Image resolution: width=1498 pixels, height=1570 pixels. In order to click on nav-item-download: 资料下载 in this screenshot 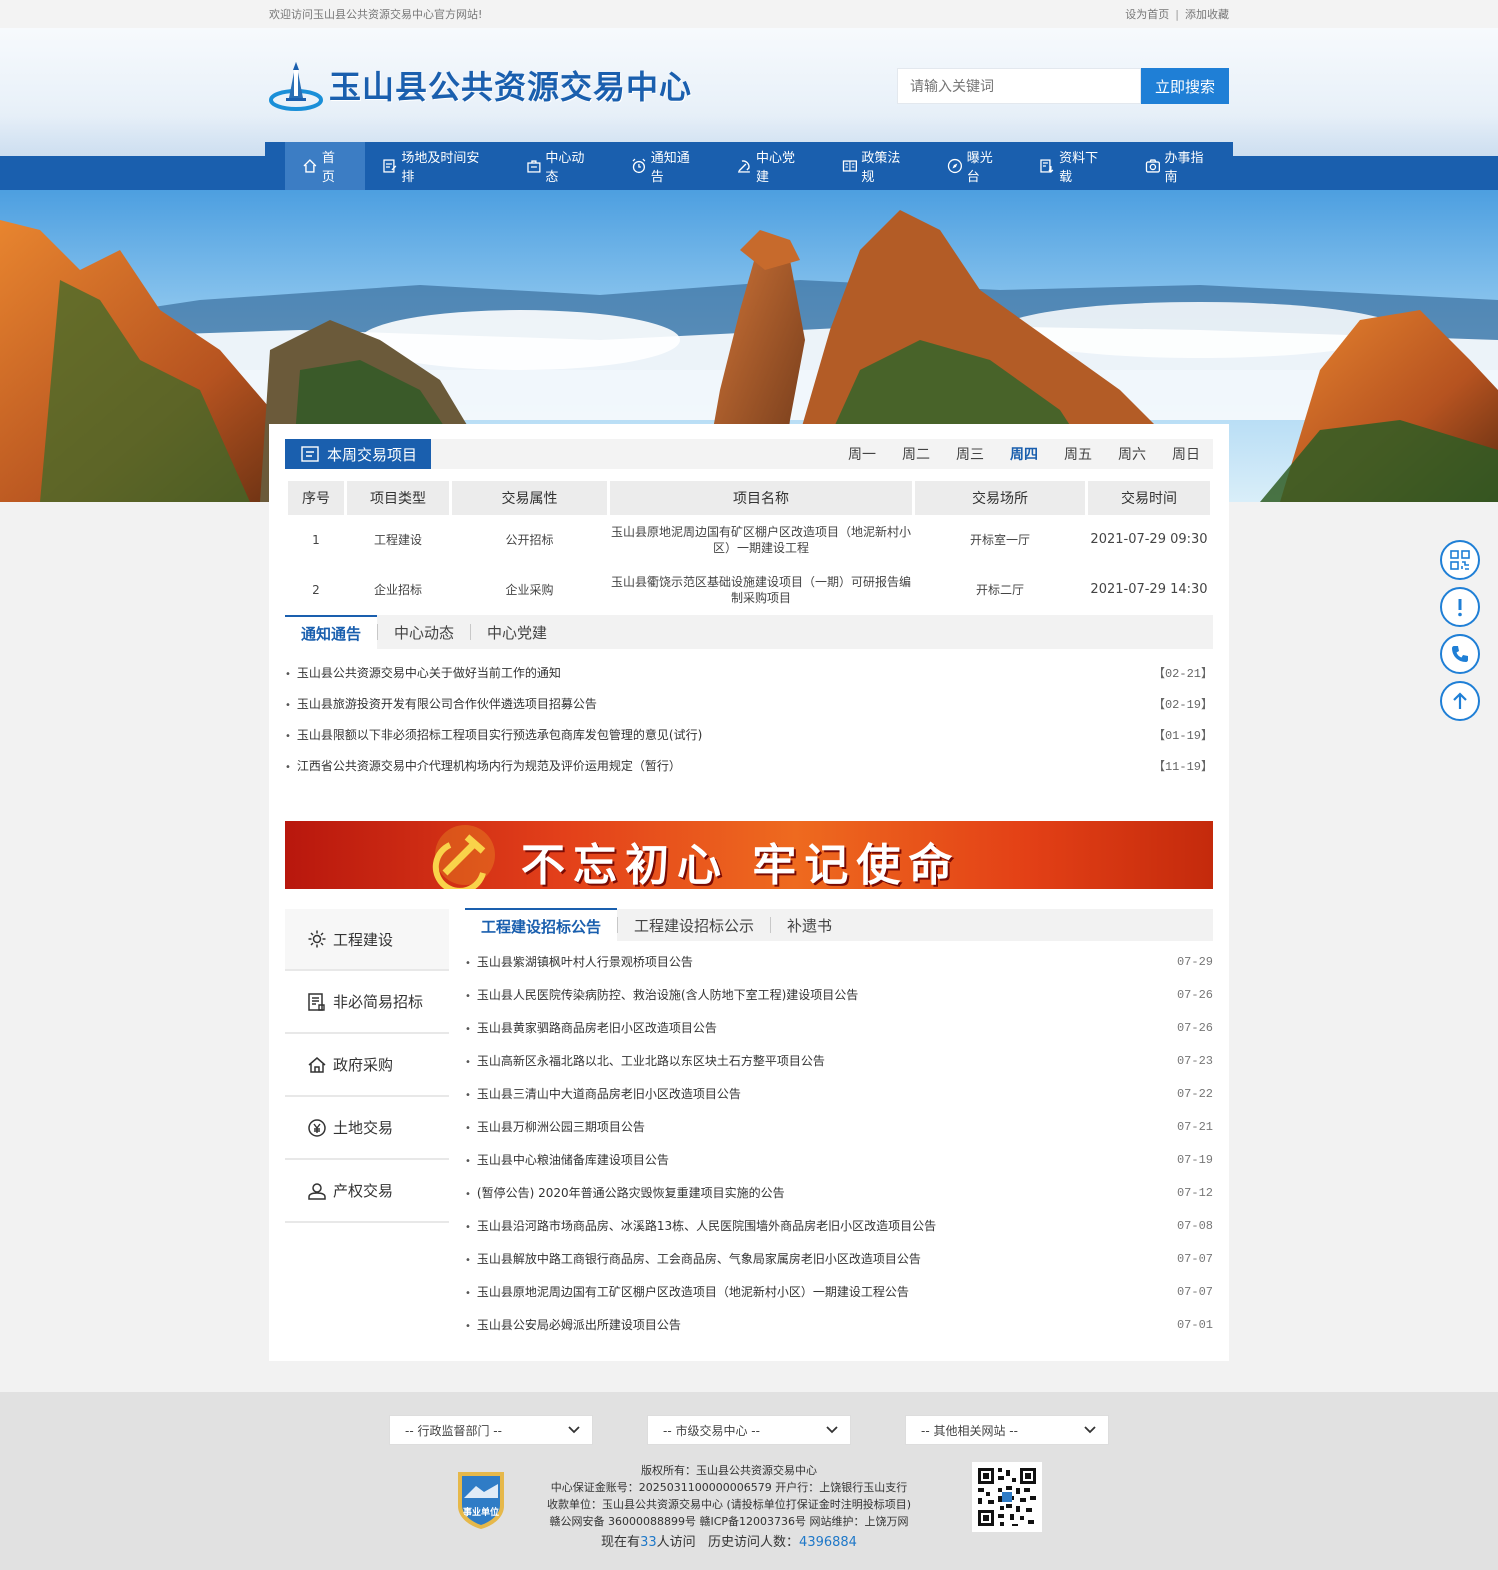, I will do `click(1074, 166)`.